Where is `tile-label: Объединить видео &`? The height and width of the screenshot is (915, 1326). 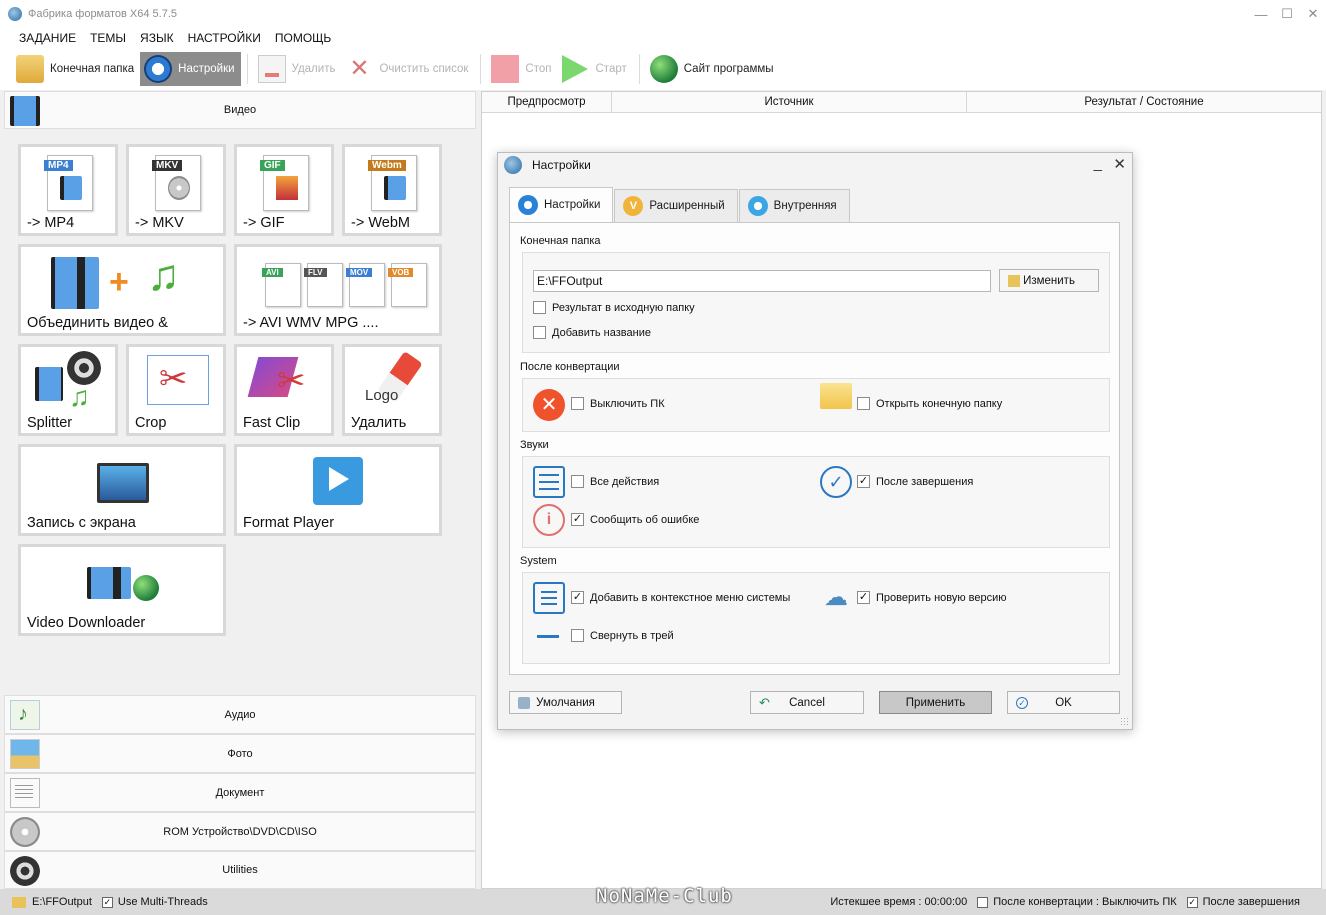
tile-label: Объединить видео & is located at coordinates (97, 323).